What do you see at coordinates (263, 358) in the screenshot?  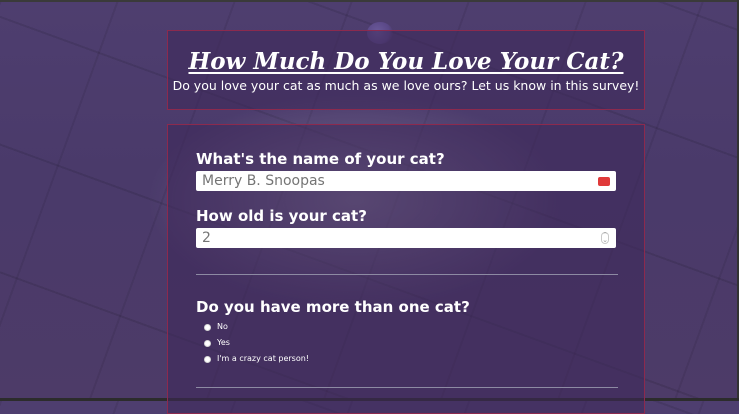 I see `radio-option-label: I'm a crazy cat person!` at bounding box center [263, 358].